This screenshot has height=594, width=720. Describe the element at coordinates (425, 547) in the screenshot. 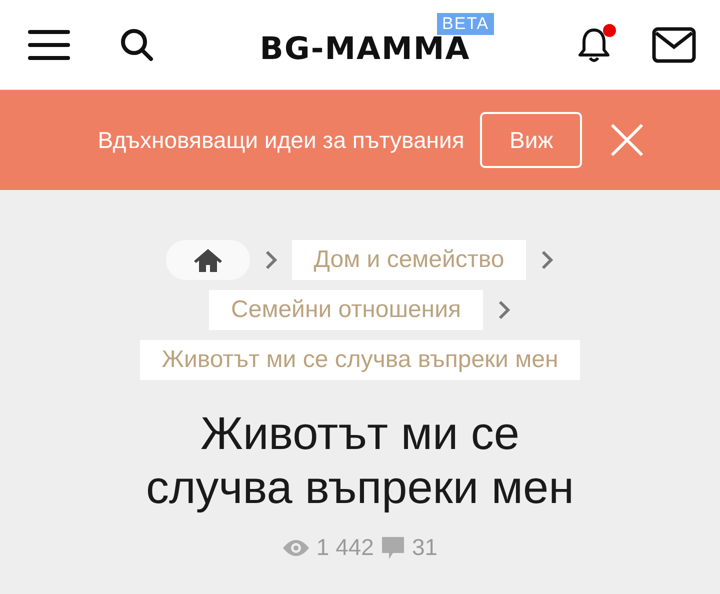

I see `comments-count: 31` at that location.